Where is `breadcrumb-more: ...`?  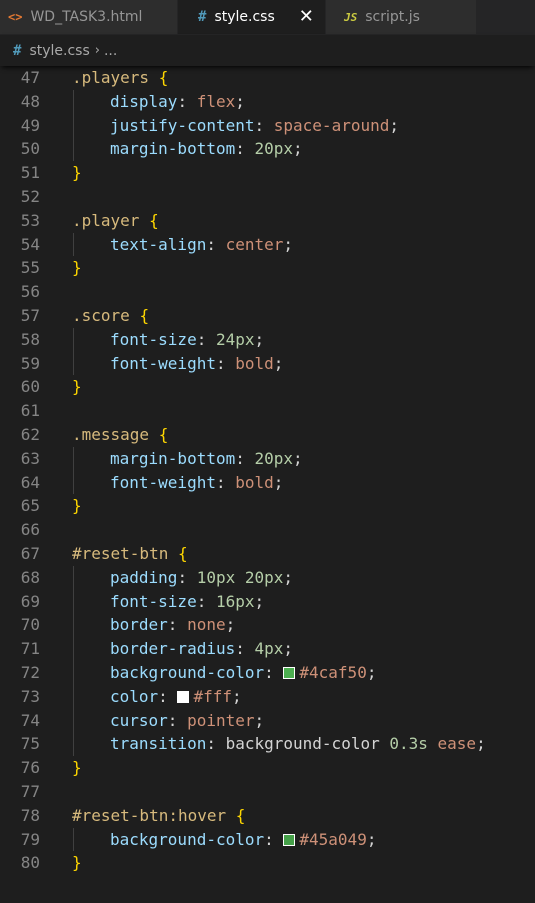
breadcrumb-more: ... is located at coordinates (110, 51).